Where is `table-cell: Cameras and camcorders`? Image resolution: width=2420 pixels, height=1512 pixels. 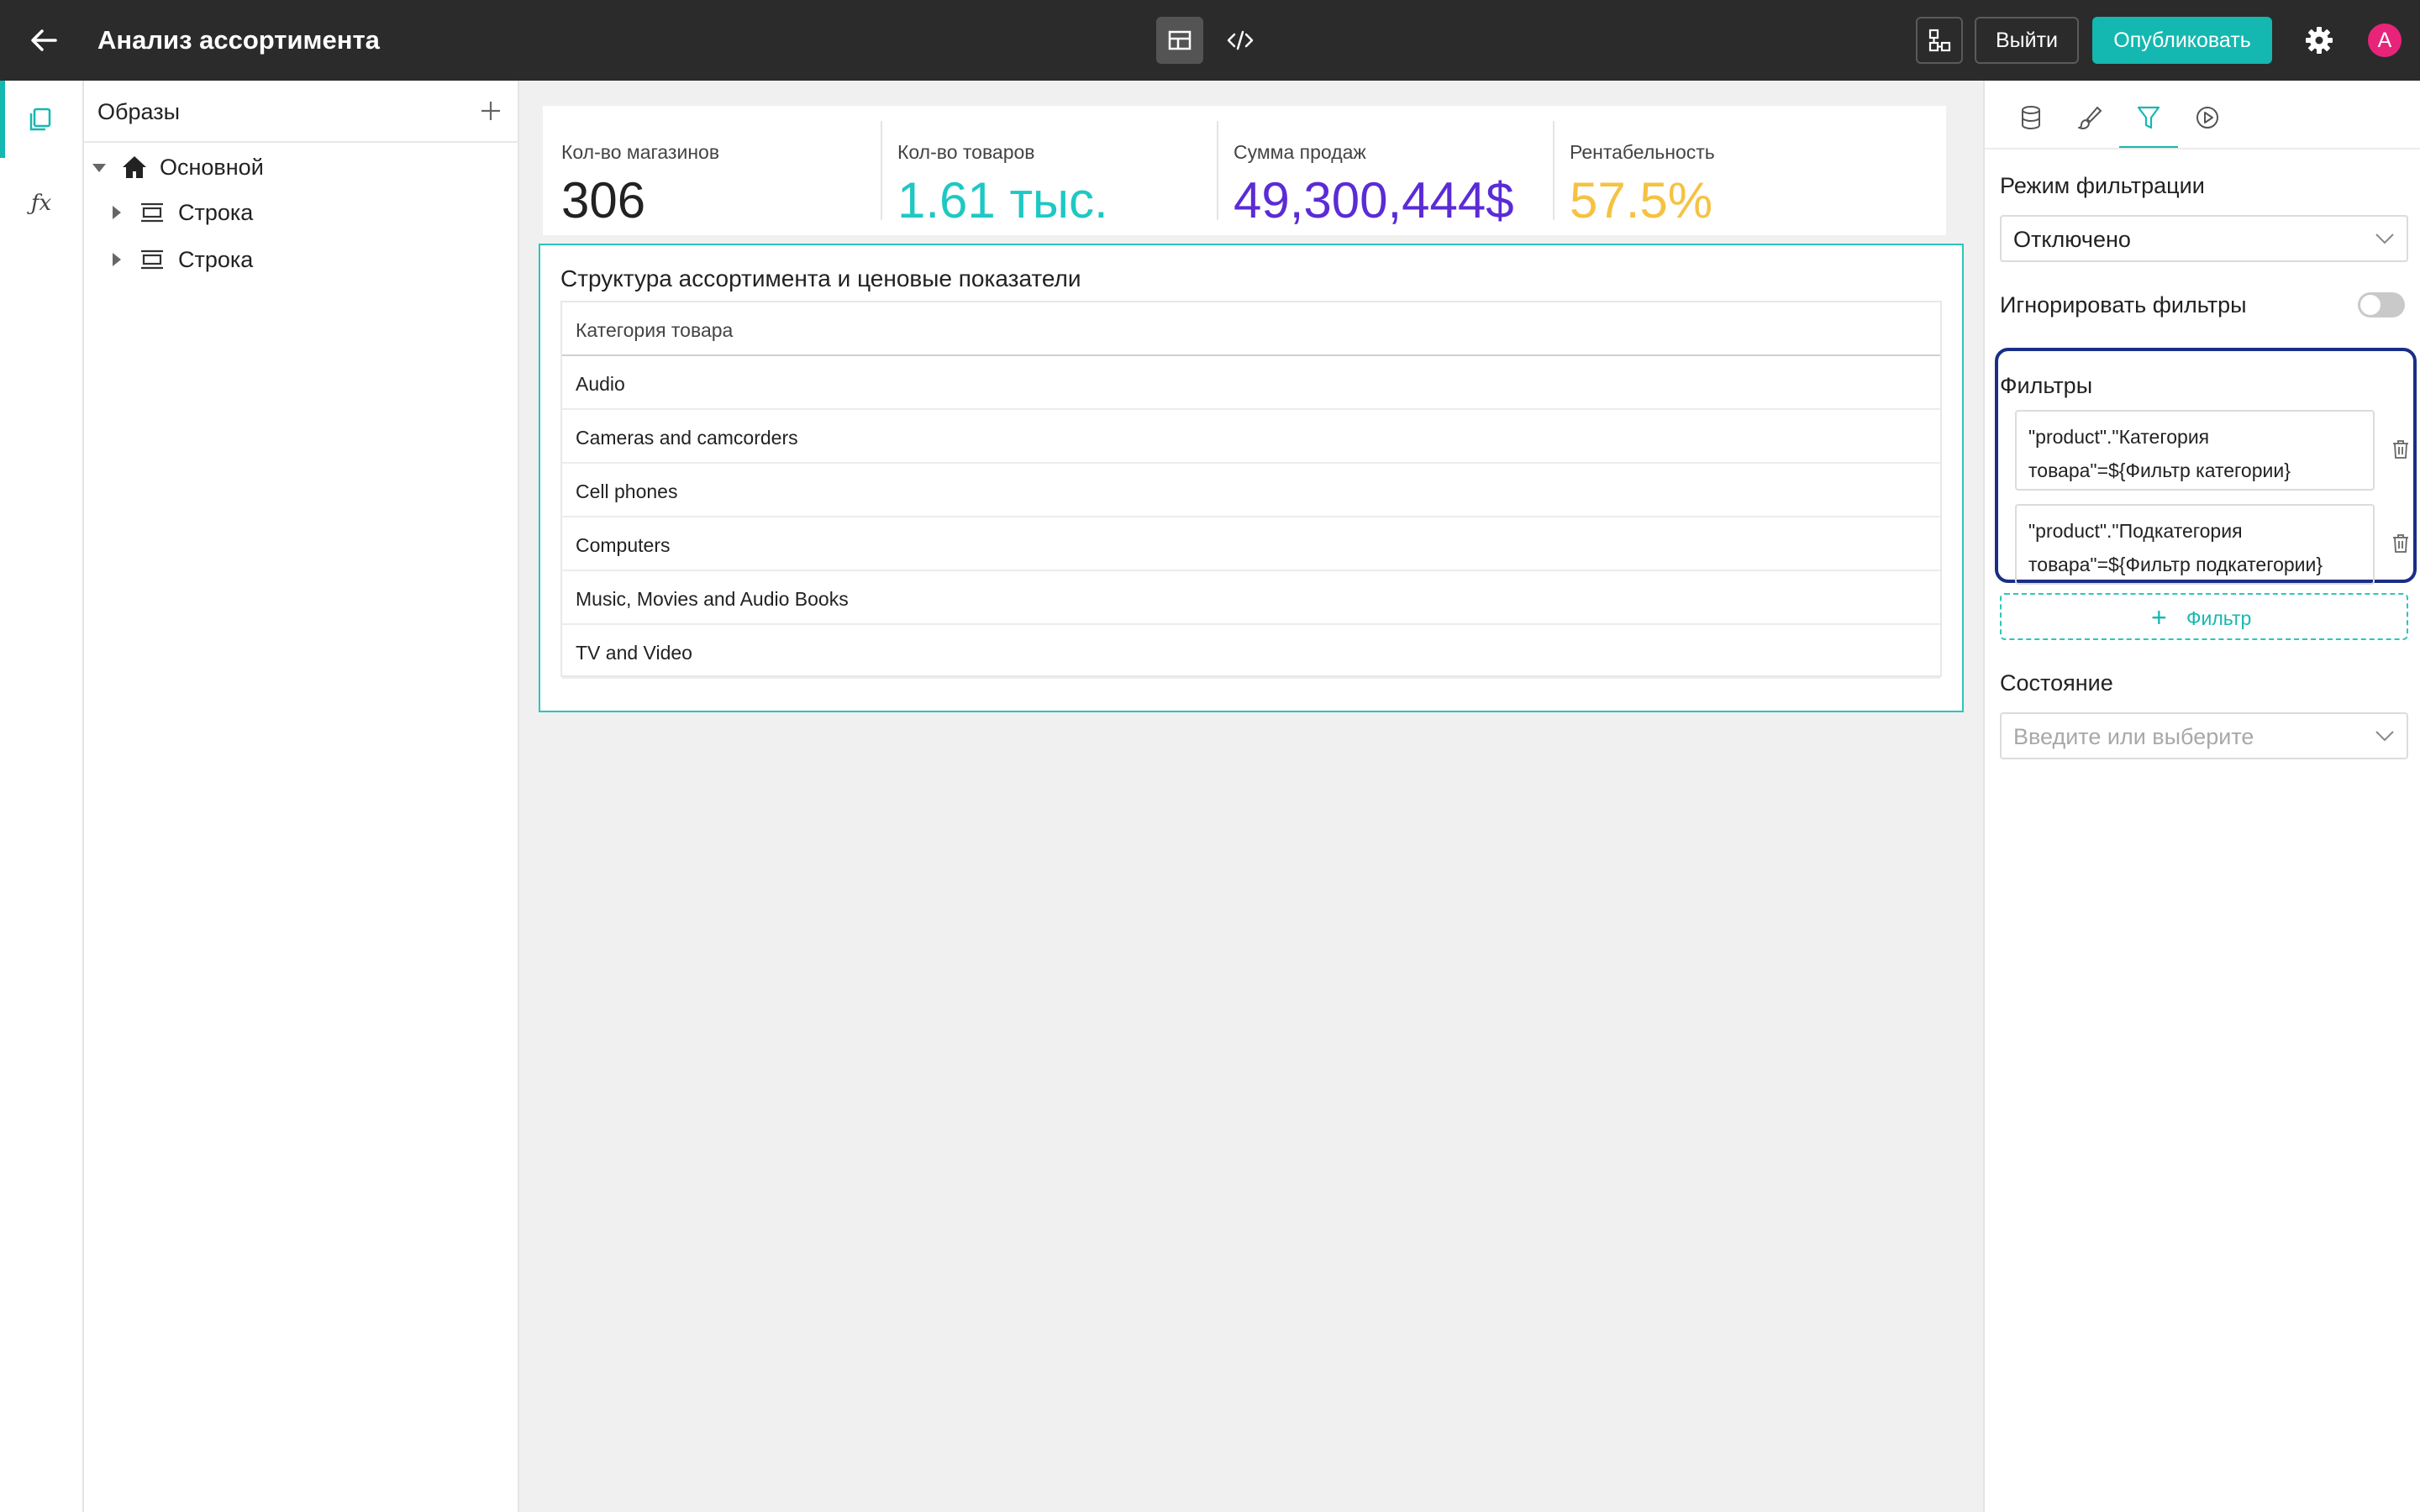 table-cell: Cameras and camcorders is located at coordinates (687, 438).